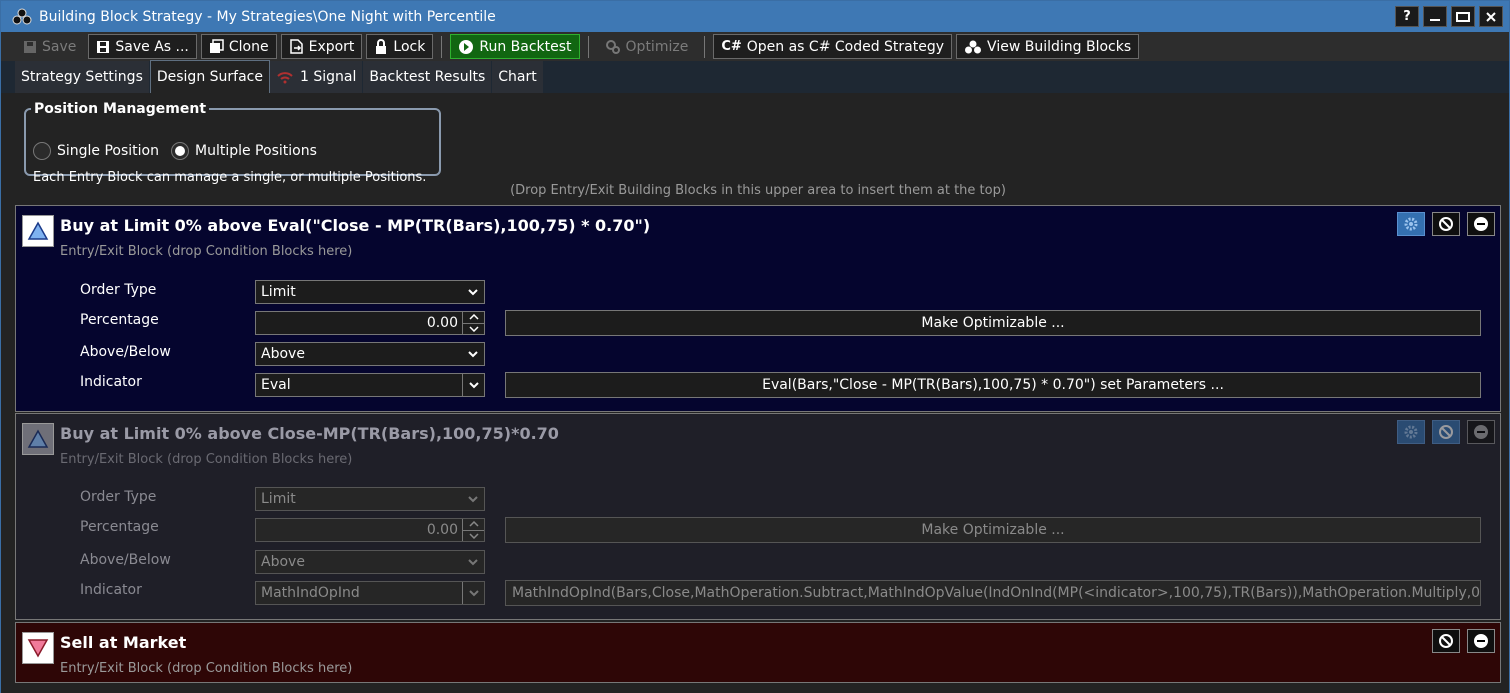  Describe the element at coordinates (285, 78) in the screenshot. I see `signal-icon` at that location.